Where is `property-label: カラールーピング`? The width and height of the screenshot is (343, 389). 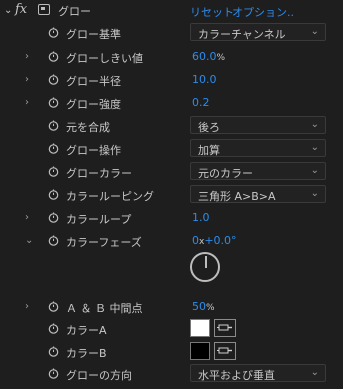
property-label: カラールーピング is located at coordinates (110, 196).